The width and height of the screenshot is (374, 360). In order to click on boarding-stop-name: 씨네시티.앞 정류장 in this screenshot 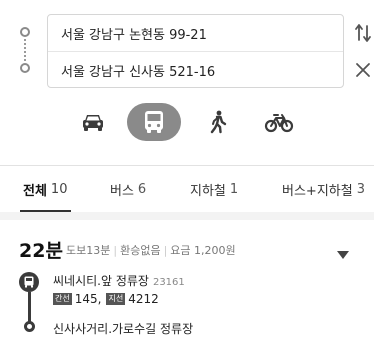, I will do `click(101, 281)`.